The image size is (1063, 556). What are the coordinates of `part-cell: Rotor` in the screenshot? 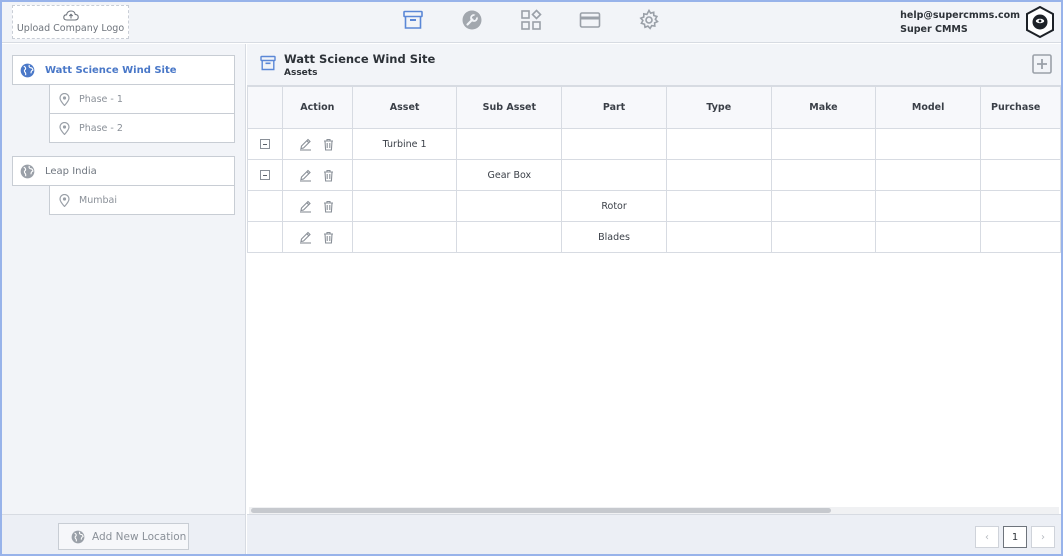 It's located at (614, 206).